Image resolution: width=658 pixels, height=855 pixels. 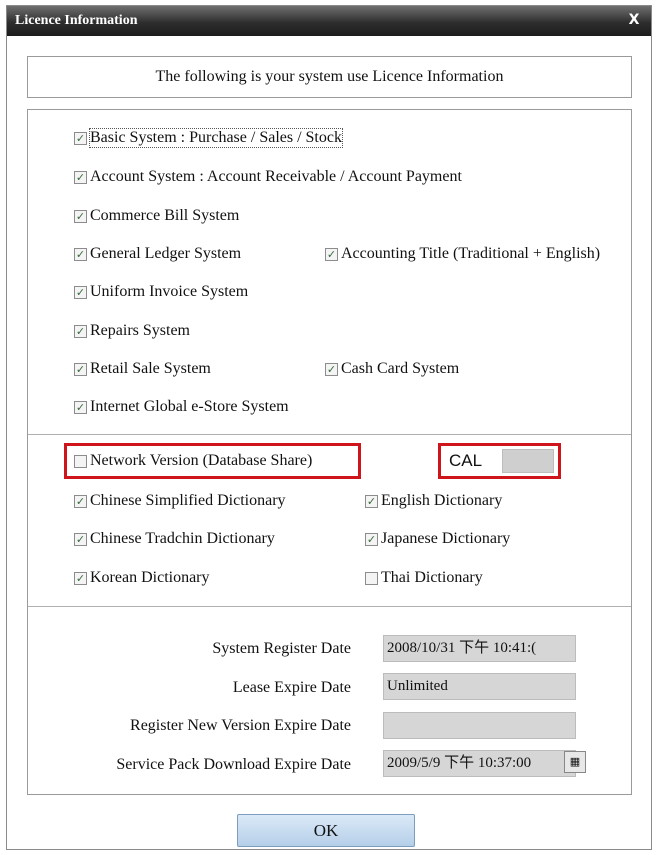 I want to click on checkbox-cash-card: Cash Card System, so click(x=392, y=369).